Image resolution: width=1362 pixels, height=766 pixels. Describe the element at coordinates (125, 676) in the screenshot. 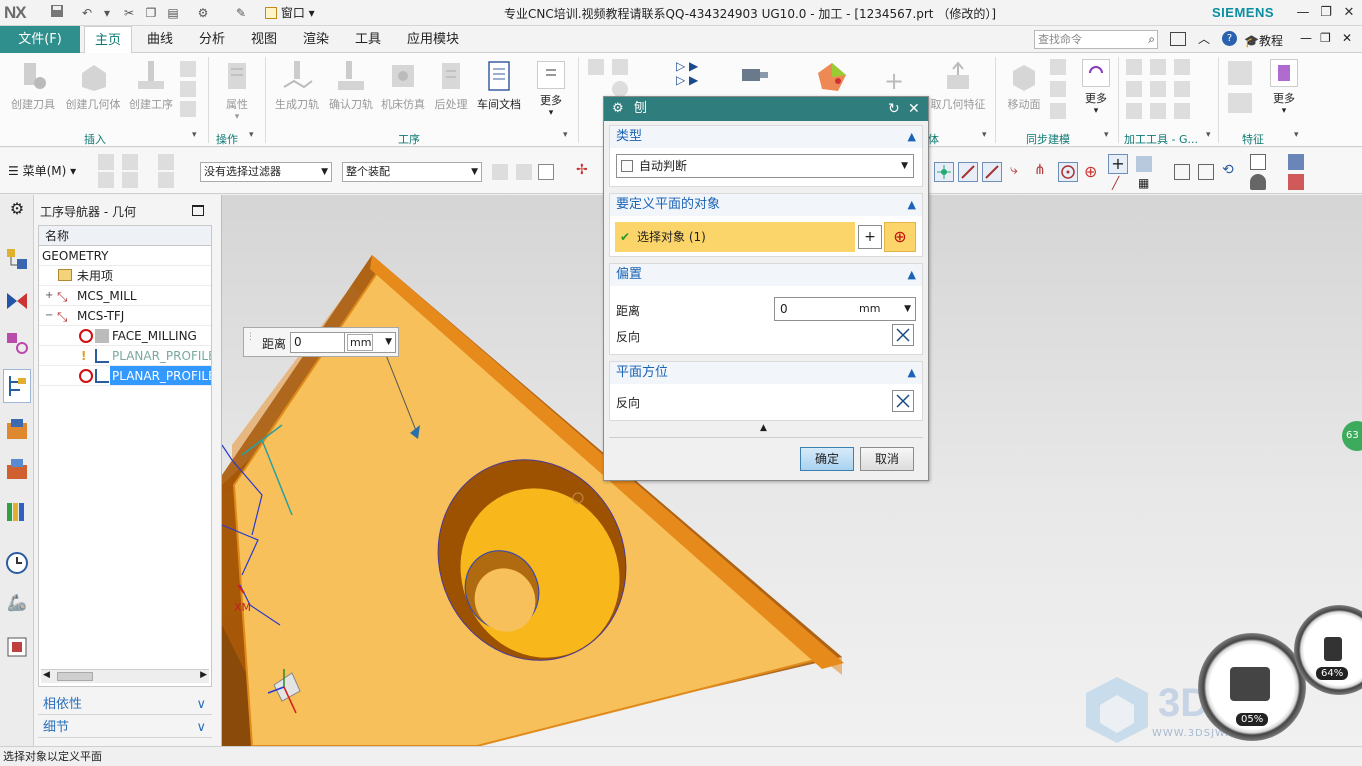

I see `horizontal-scrollbar: ◀ ▶` at that location.